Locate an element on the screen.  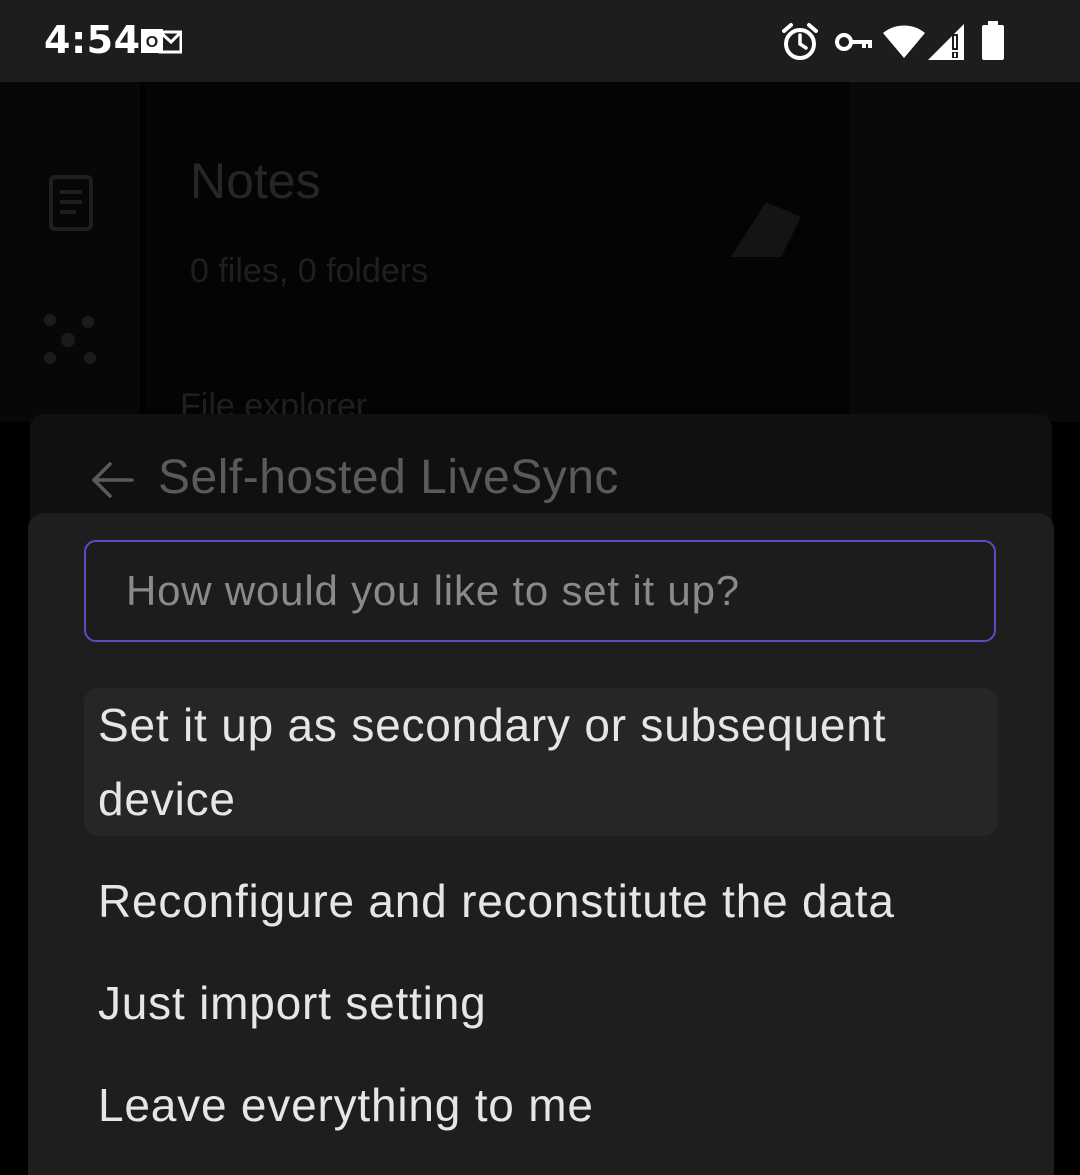
wifi-icon is located at coordinates (904, 41).